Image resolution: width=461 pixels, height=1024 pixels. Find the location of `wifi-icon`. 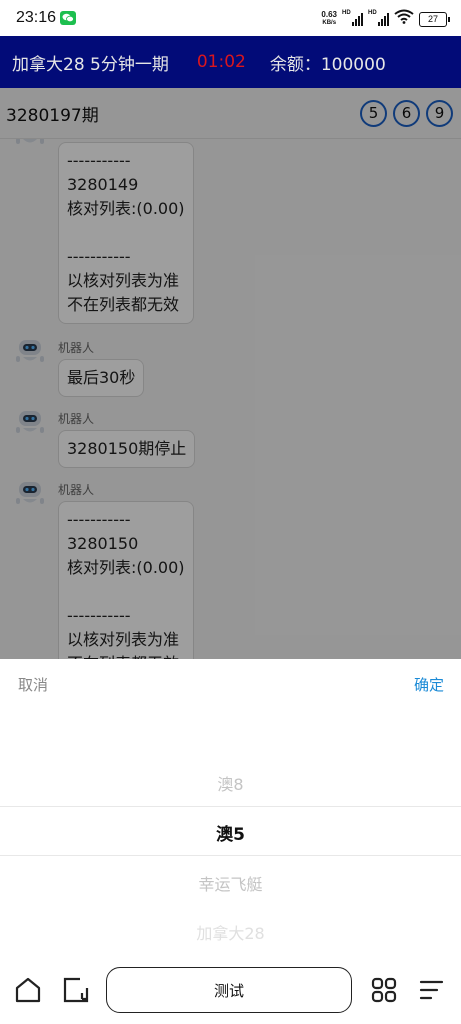

wifi-icon is located at coordinates (404, 19).